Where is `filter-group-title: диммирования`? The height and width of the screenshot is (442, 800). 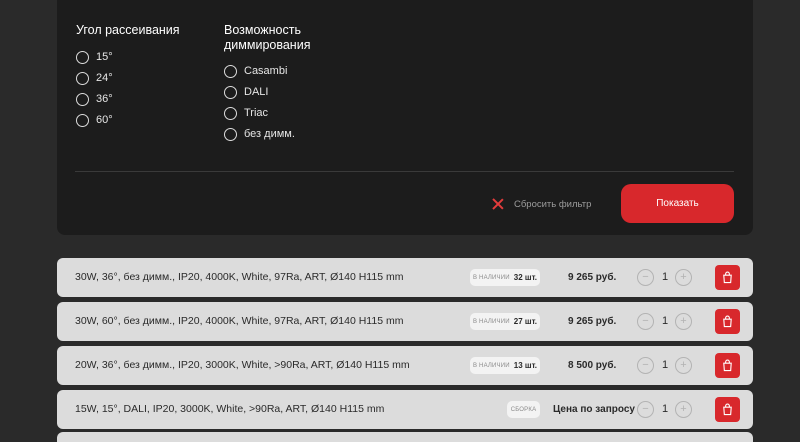 filter-group-title: диммирования is located at coordinates (267, 45).